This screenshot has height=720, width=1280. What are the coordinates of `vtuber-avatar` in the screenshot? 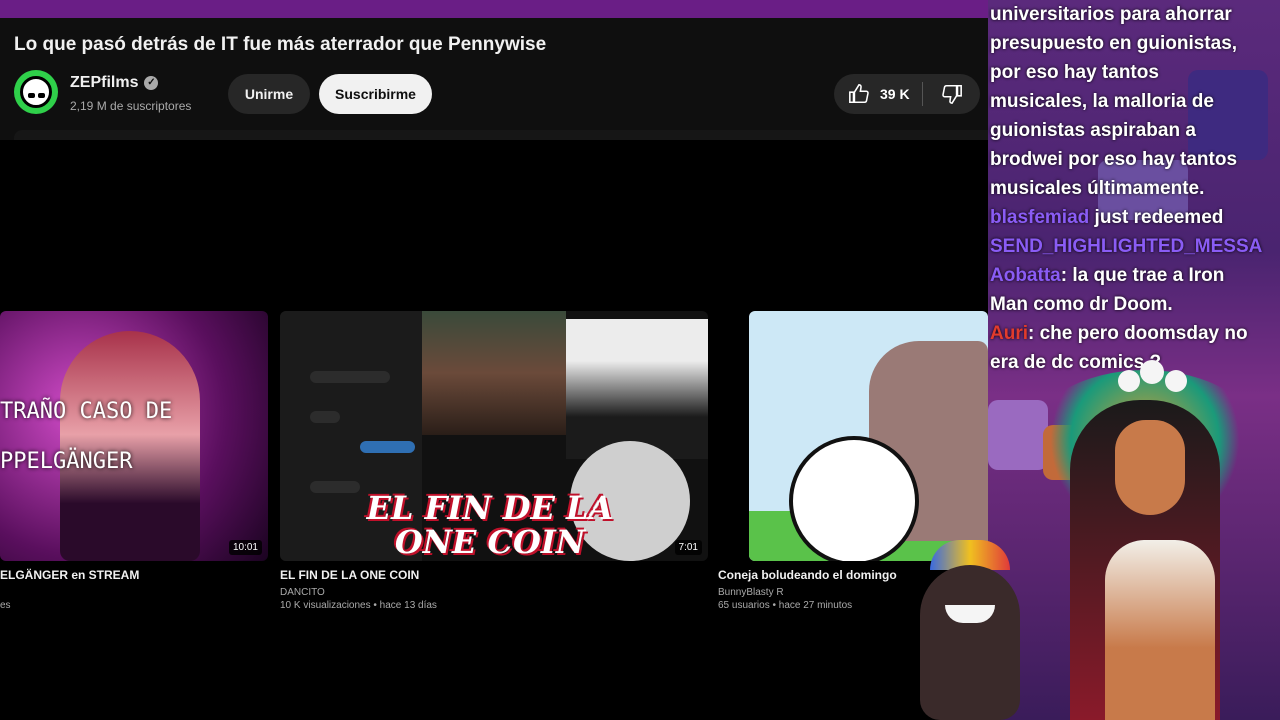 It's located at (1140, 540).